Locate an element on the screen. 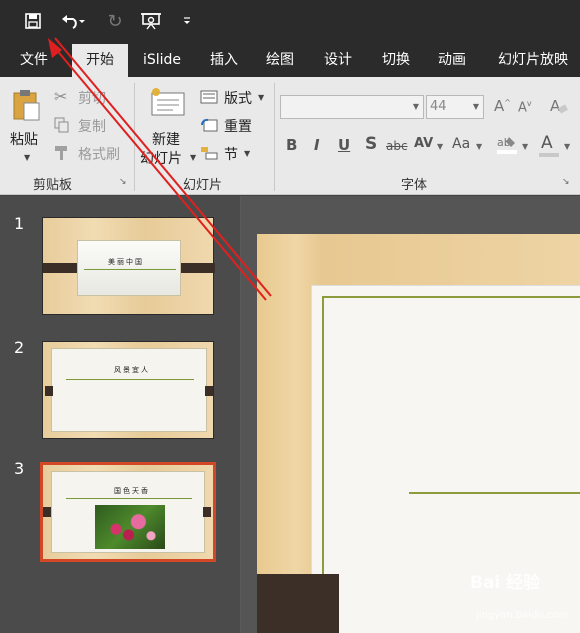 Image resolution: width=580 pixels, height=633 pixels. redo-icon: ↻ is located at coordinates (115, 21).